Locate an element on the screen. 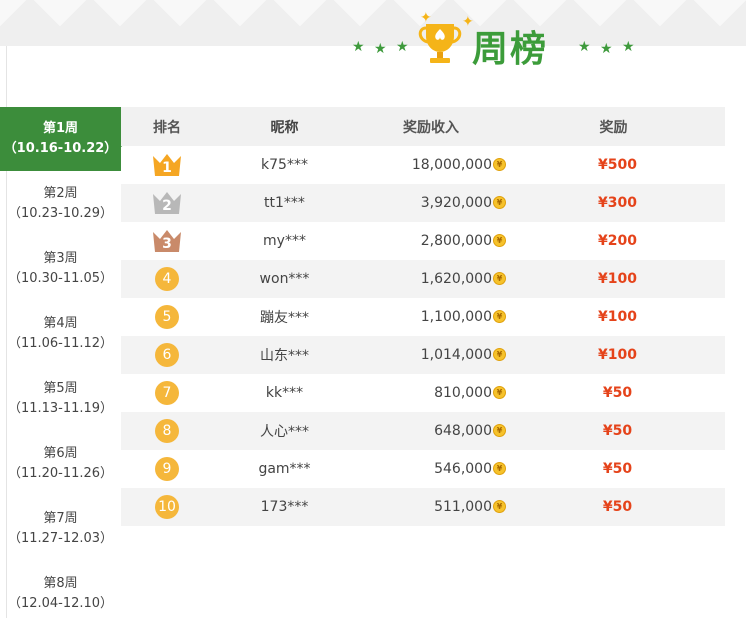 This screenshot has width=746, height=626. table-row: 7 kk*** 810,000 ¥ ¥50 is located at coordinates (423, 393).